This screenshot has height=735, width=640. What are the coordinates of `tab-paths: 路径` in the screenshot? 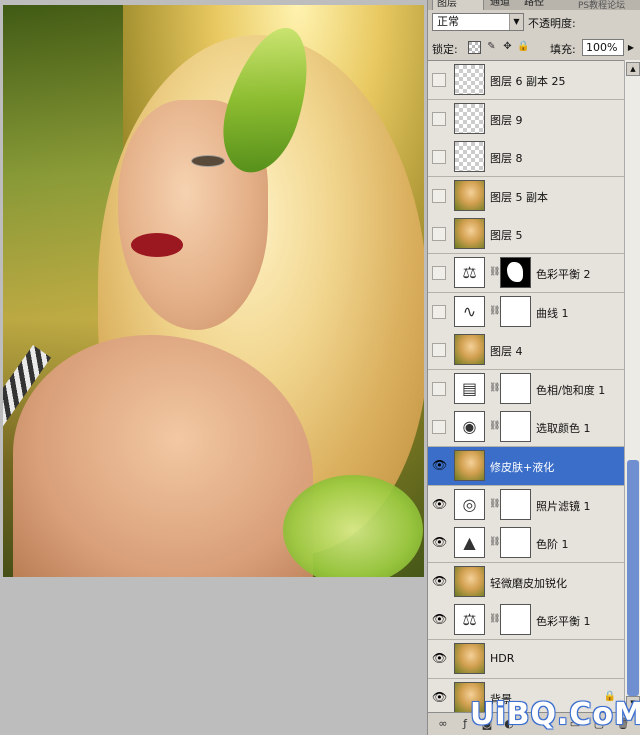 It's located at (534, 5).